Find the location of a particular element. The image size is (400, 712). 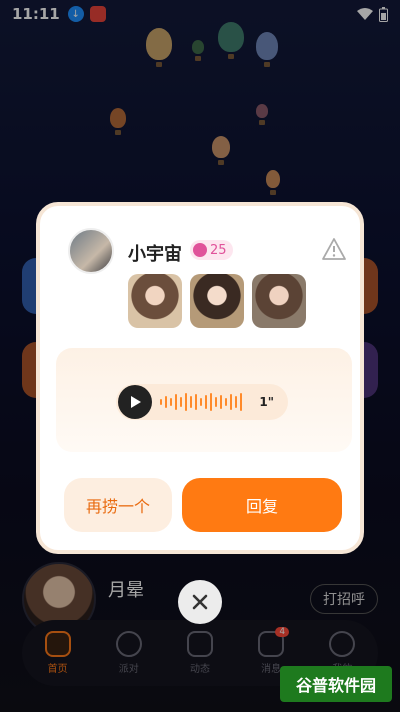

sender-avatar is located at coordinates (91, 251).